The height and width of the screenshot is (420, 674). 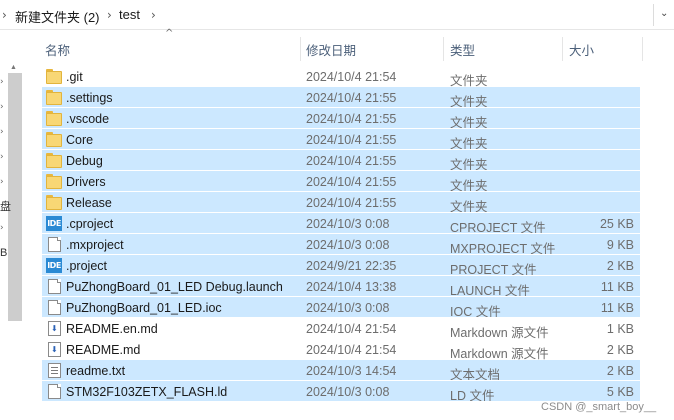 I want to click on file-row: Release 2024/10/4 21:55 文件夹, so click(x=341, y=203).